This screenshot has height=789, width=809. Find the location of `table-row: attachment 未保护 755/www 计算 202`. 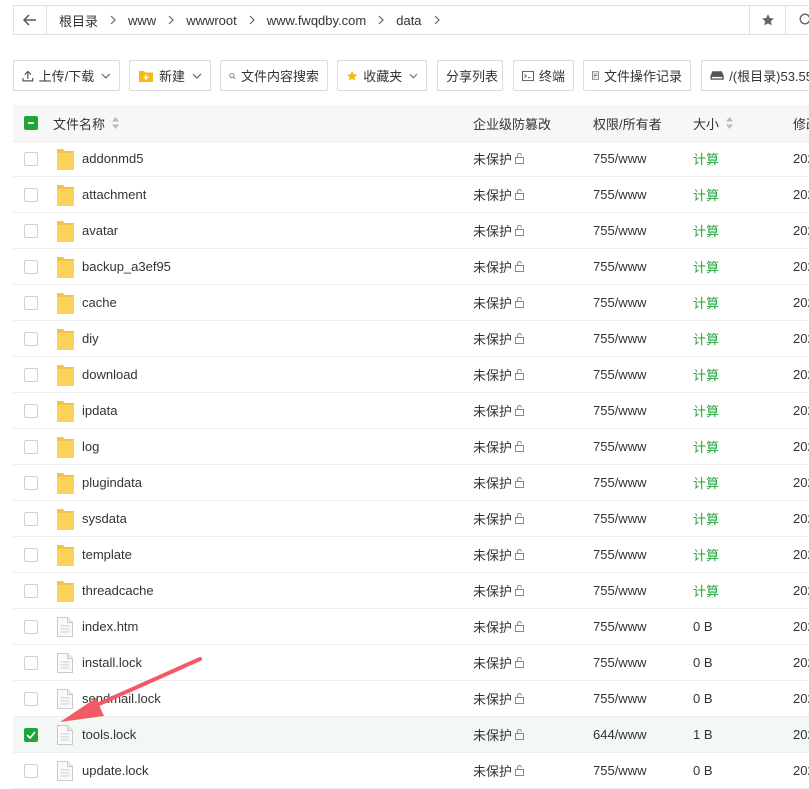

table-row: attachment 未保护 755/www 计算 202 is located at coordinates (411, 195).